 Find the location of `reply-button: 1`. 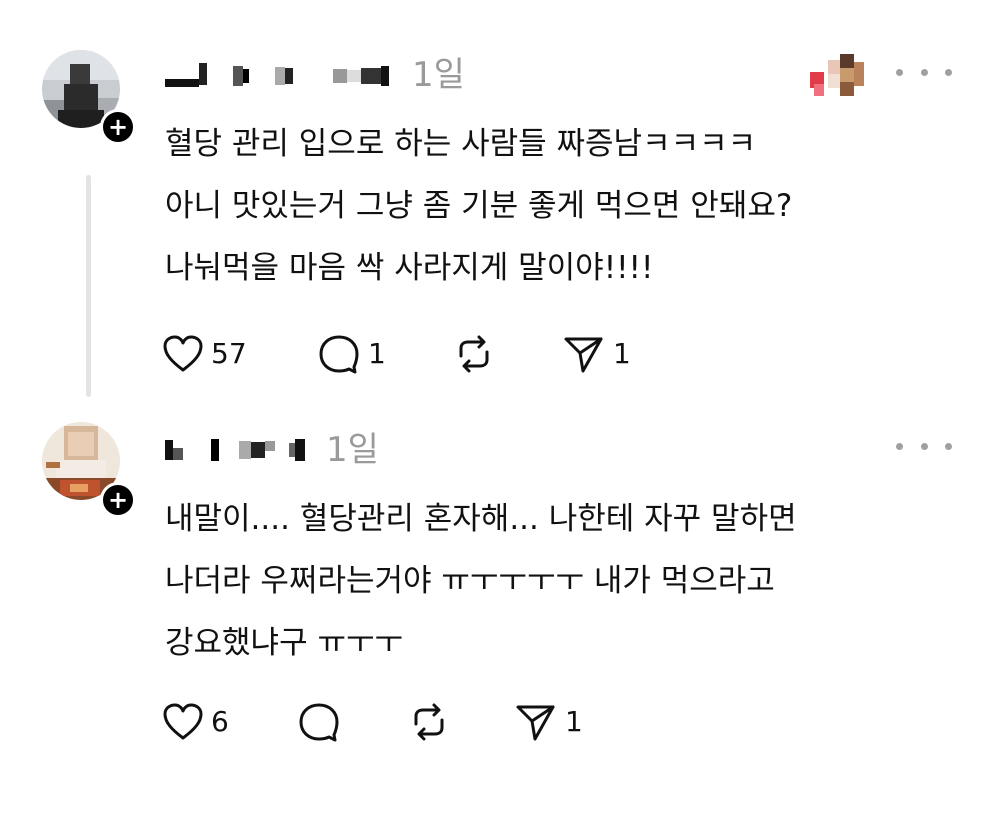

reply-button: 1 is located at coordinates (352, 354).